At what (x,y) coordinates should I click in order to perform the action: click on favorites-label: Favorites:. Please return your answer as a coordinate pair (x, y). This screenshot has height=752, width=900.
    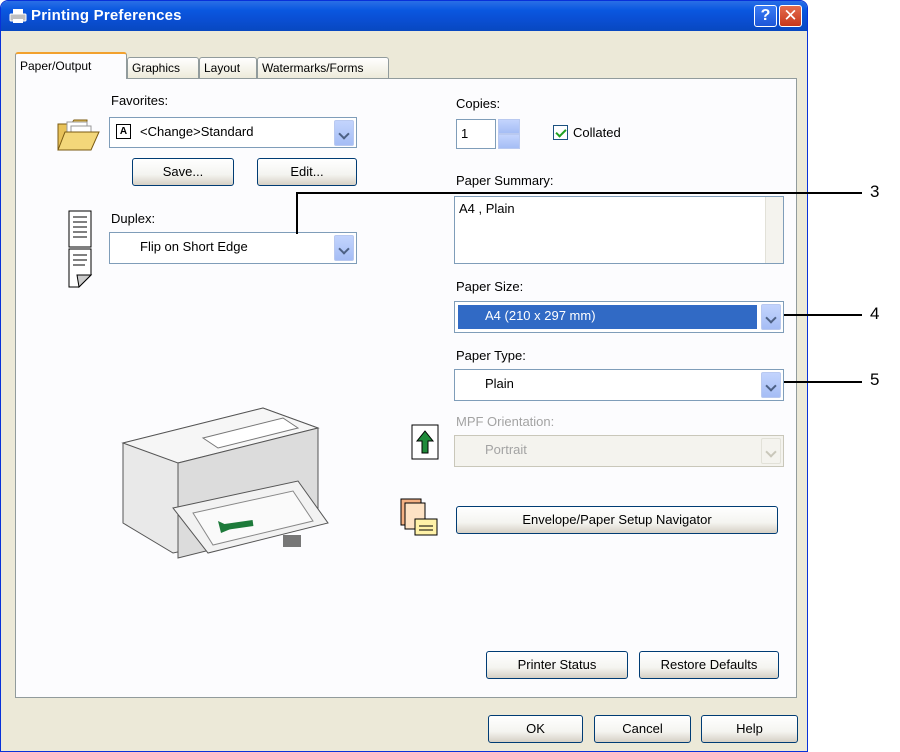
    Looking at the image, I should click on (140, 100).